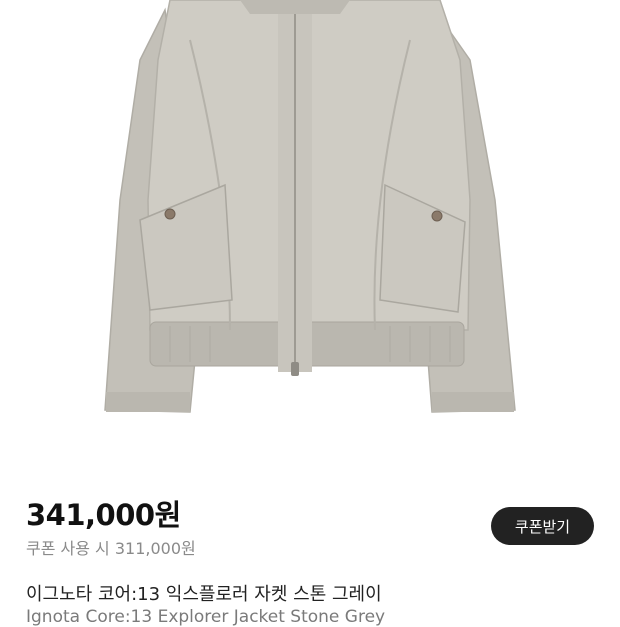 The width and height of the screenshot is (620, 627). What do you see at coordinates (204, 593) in the screenshot?
I see `product-title-korean: 이그노타 코어:13 익스플로러 자켓 스톤 그레이` at bounding box center [204, 593].